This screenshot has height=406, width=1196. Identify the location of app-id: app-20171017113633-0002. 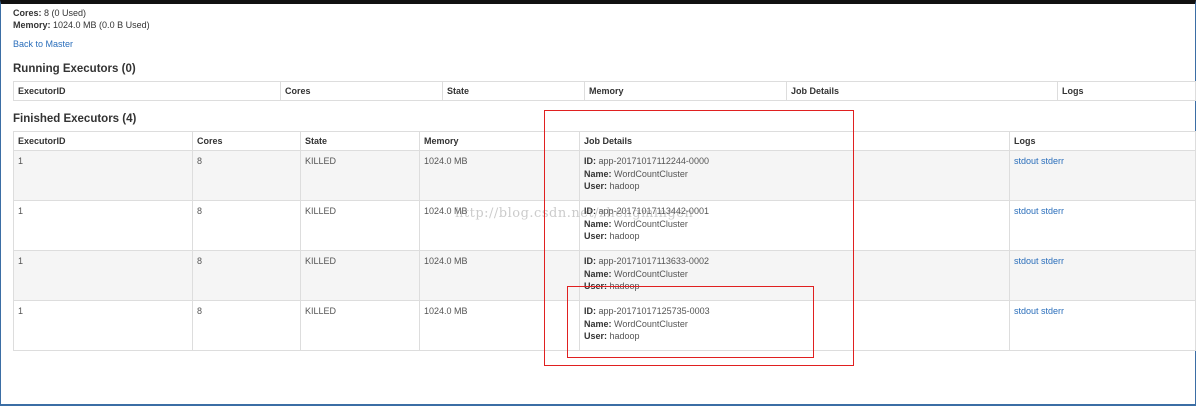
(653, 261).